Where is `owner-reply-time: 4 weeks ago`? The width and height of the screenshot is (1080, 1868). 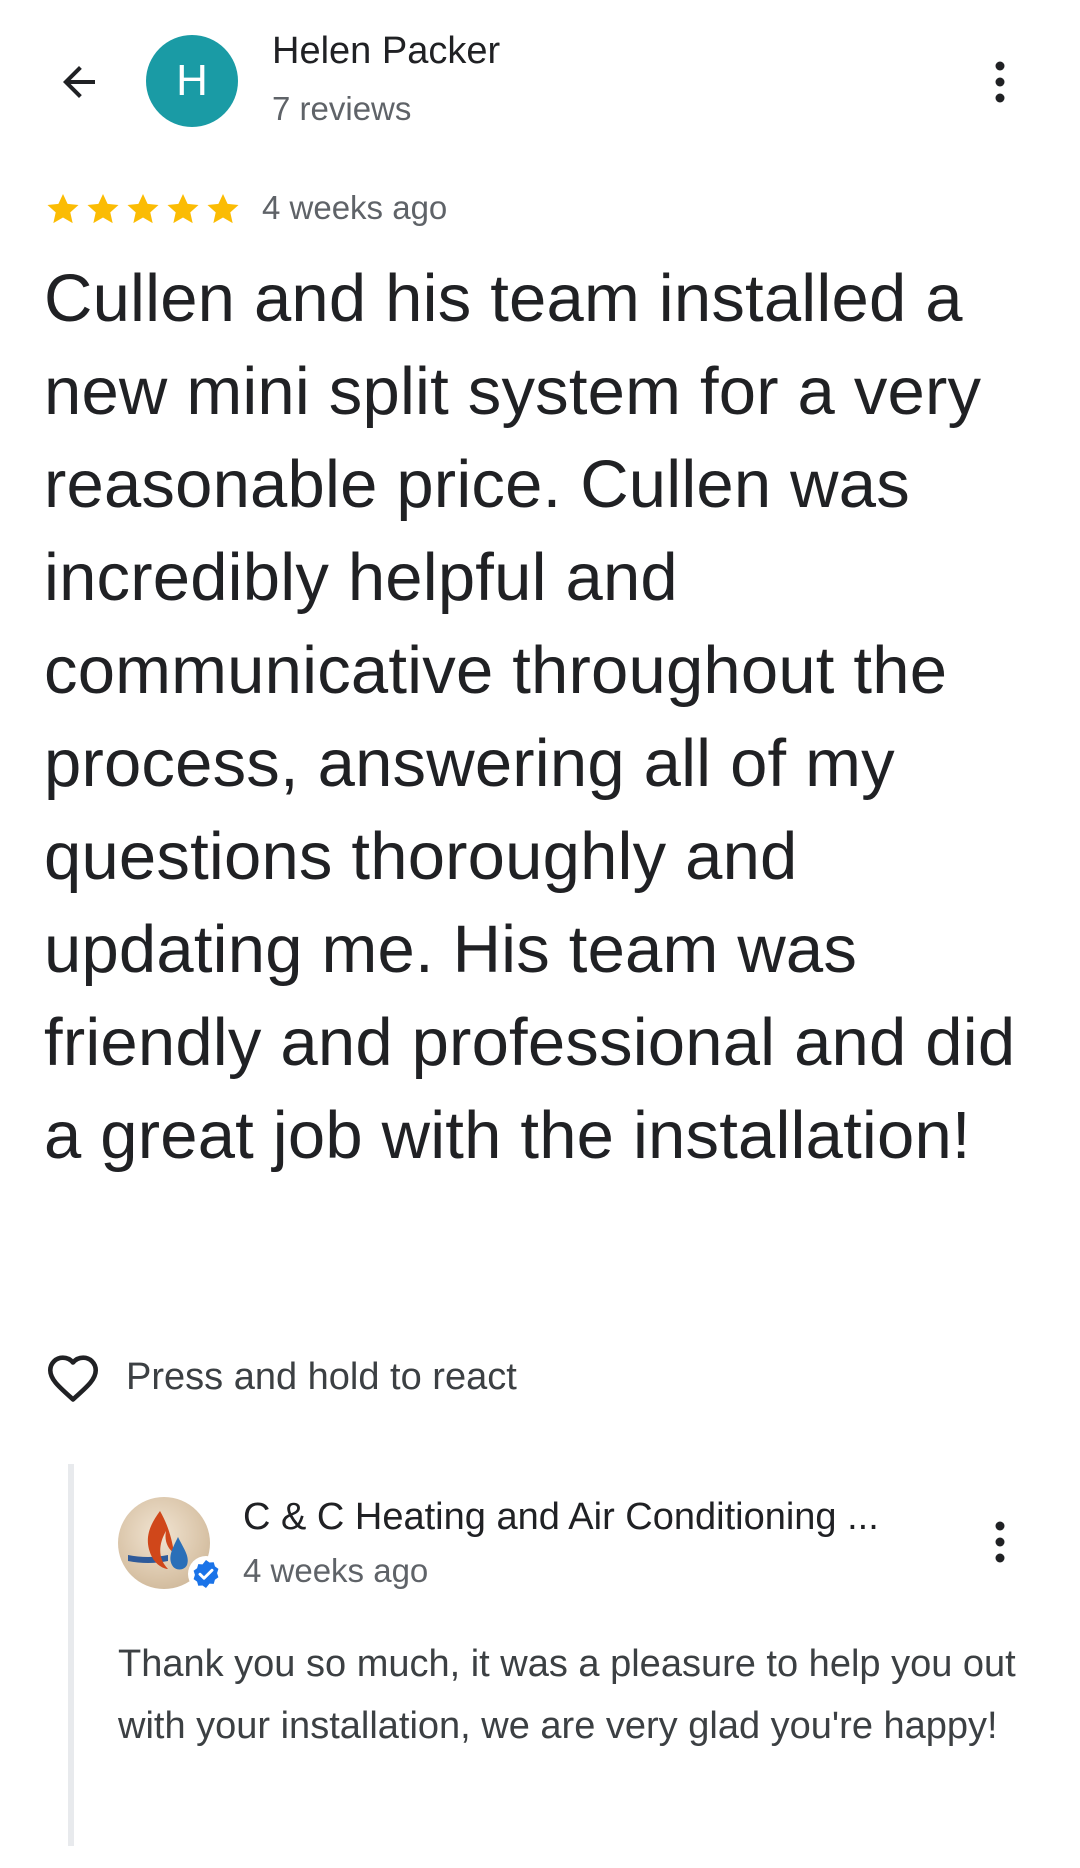 owner-reply-time: 4 weeks ago is located at coordinates (336, 1570).